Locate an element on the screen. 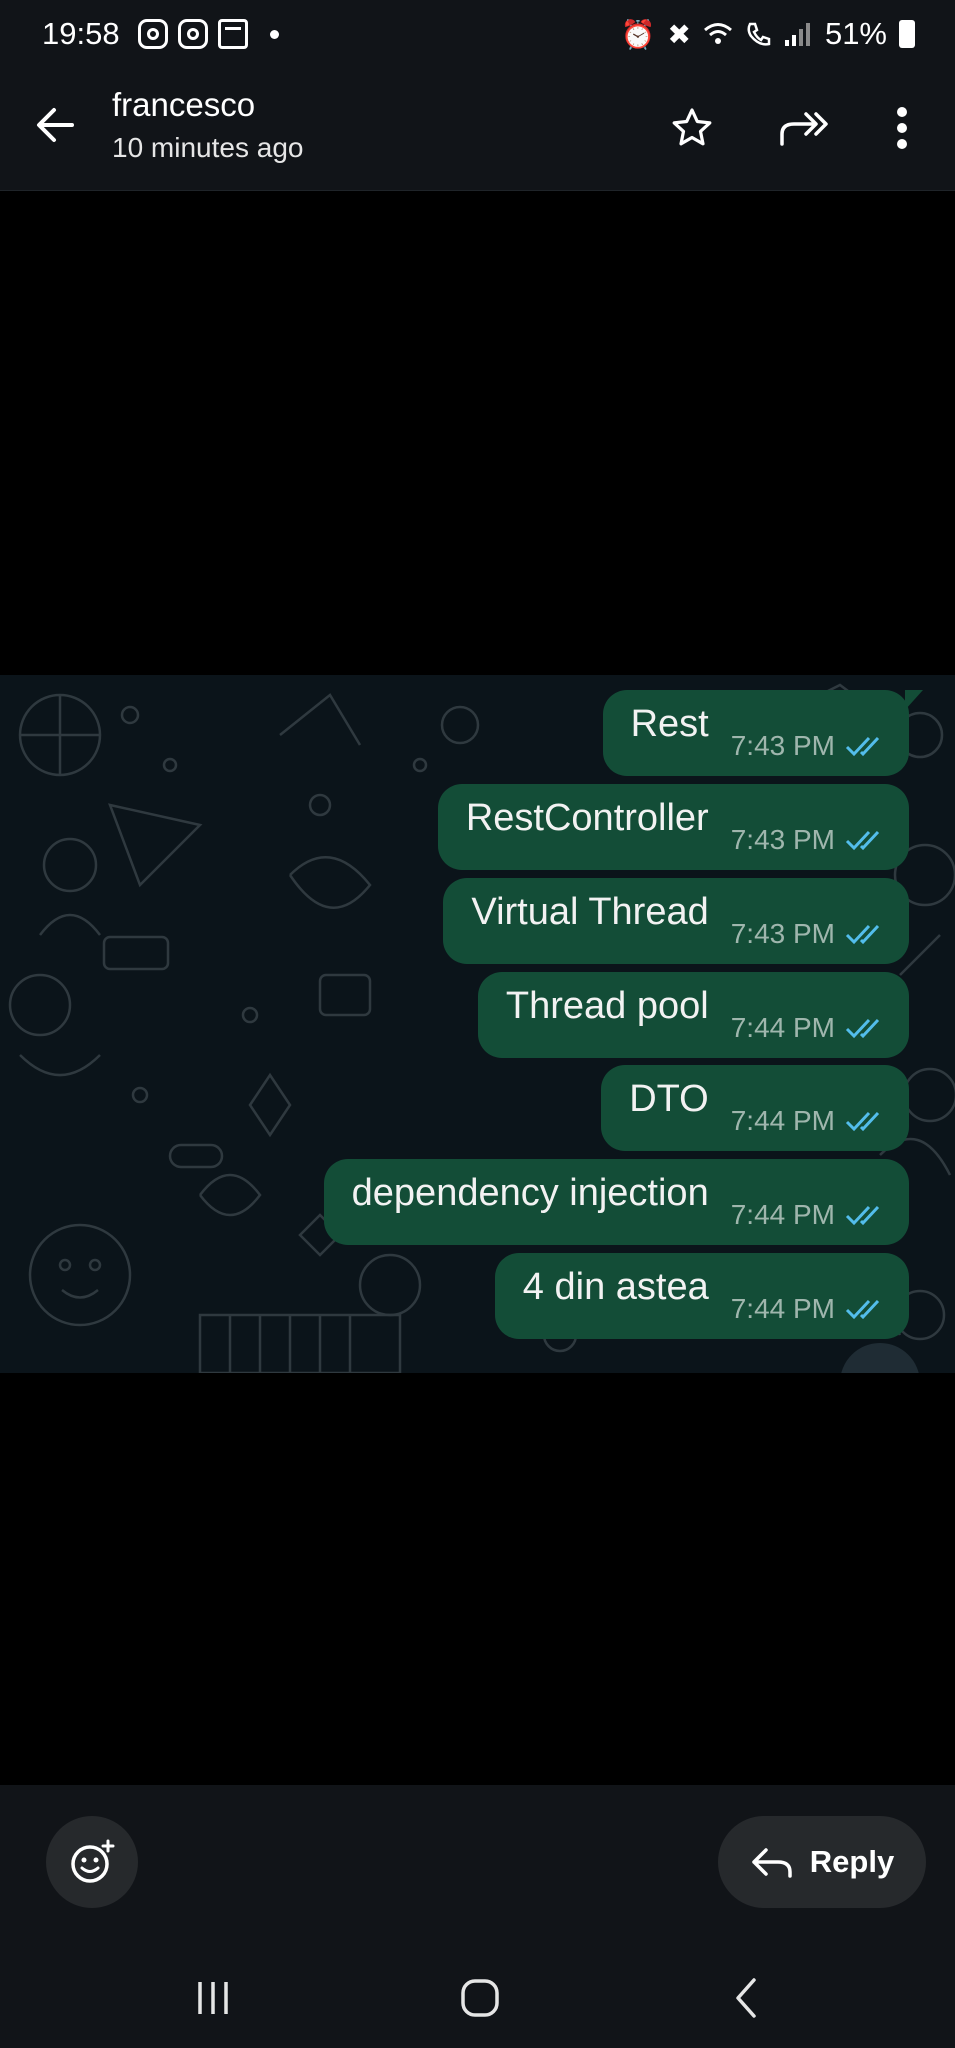 The height and width of the screenshot is (2048, 955). wifi-calling-icon is located at coordinates (759, 34).